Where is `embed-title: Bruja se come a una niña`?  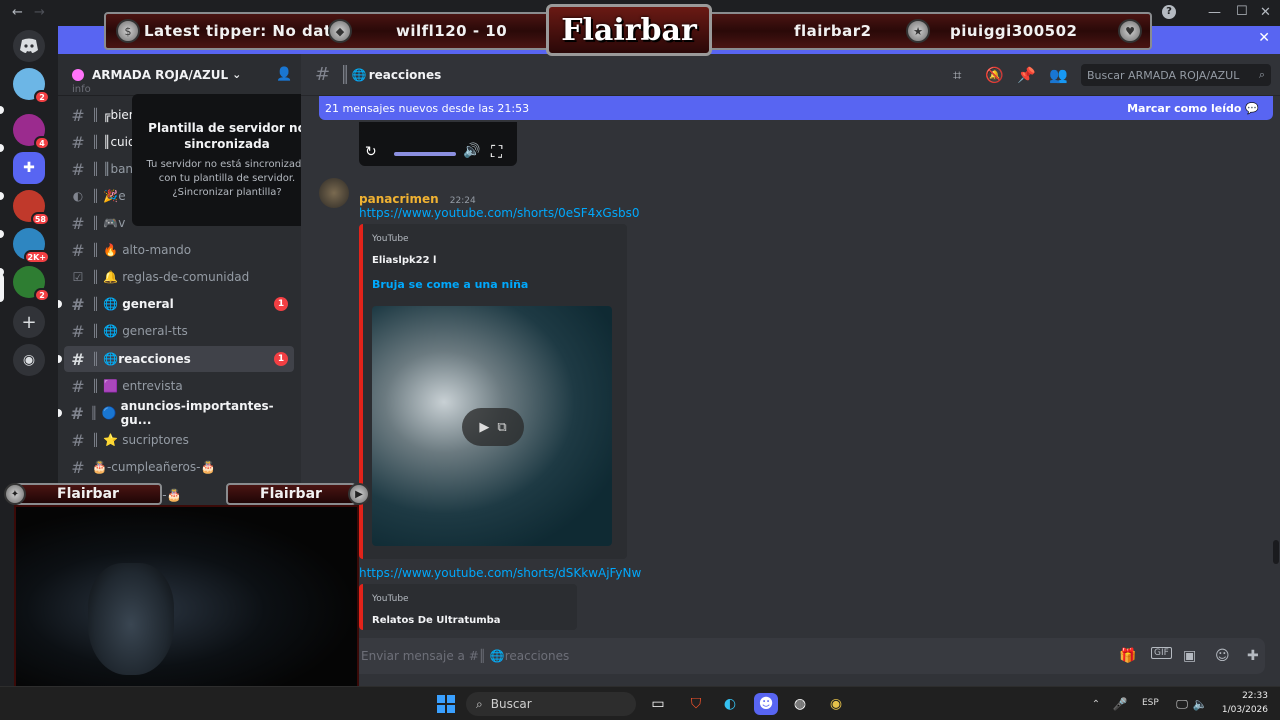 embed-title: Bruja se come a una niña is located at coordinates (450, 284).